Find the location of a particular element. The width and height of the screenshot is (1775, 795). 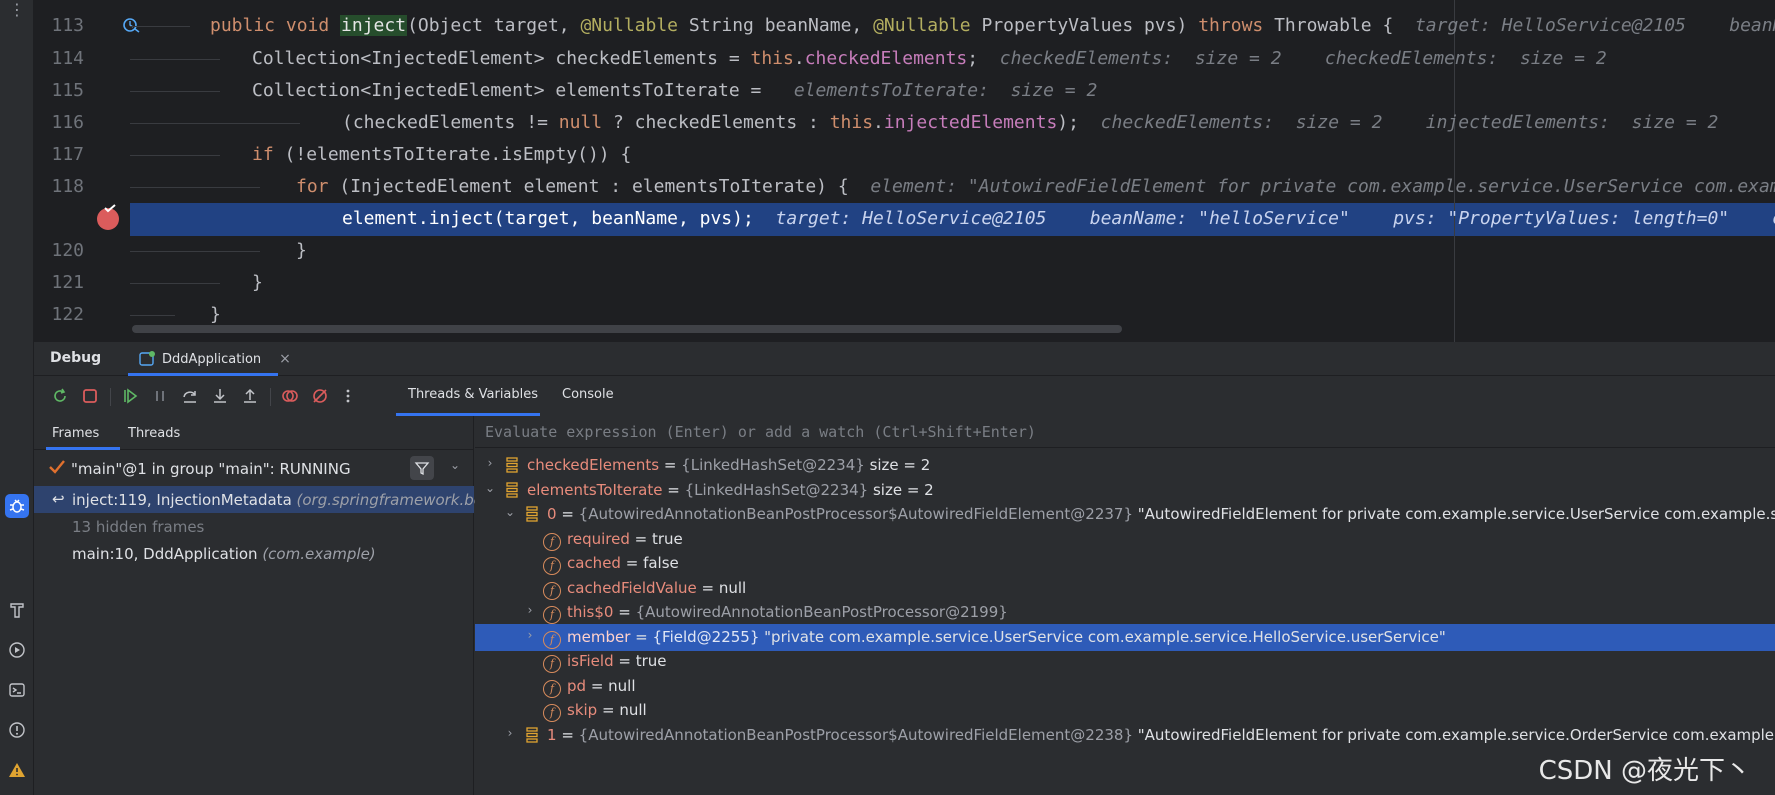

hidden-frames: 13 hidden frames is located at coordinates (254, 526).